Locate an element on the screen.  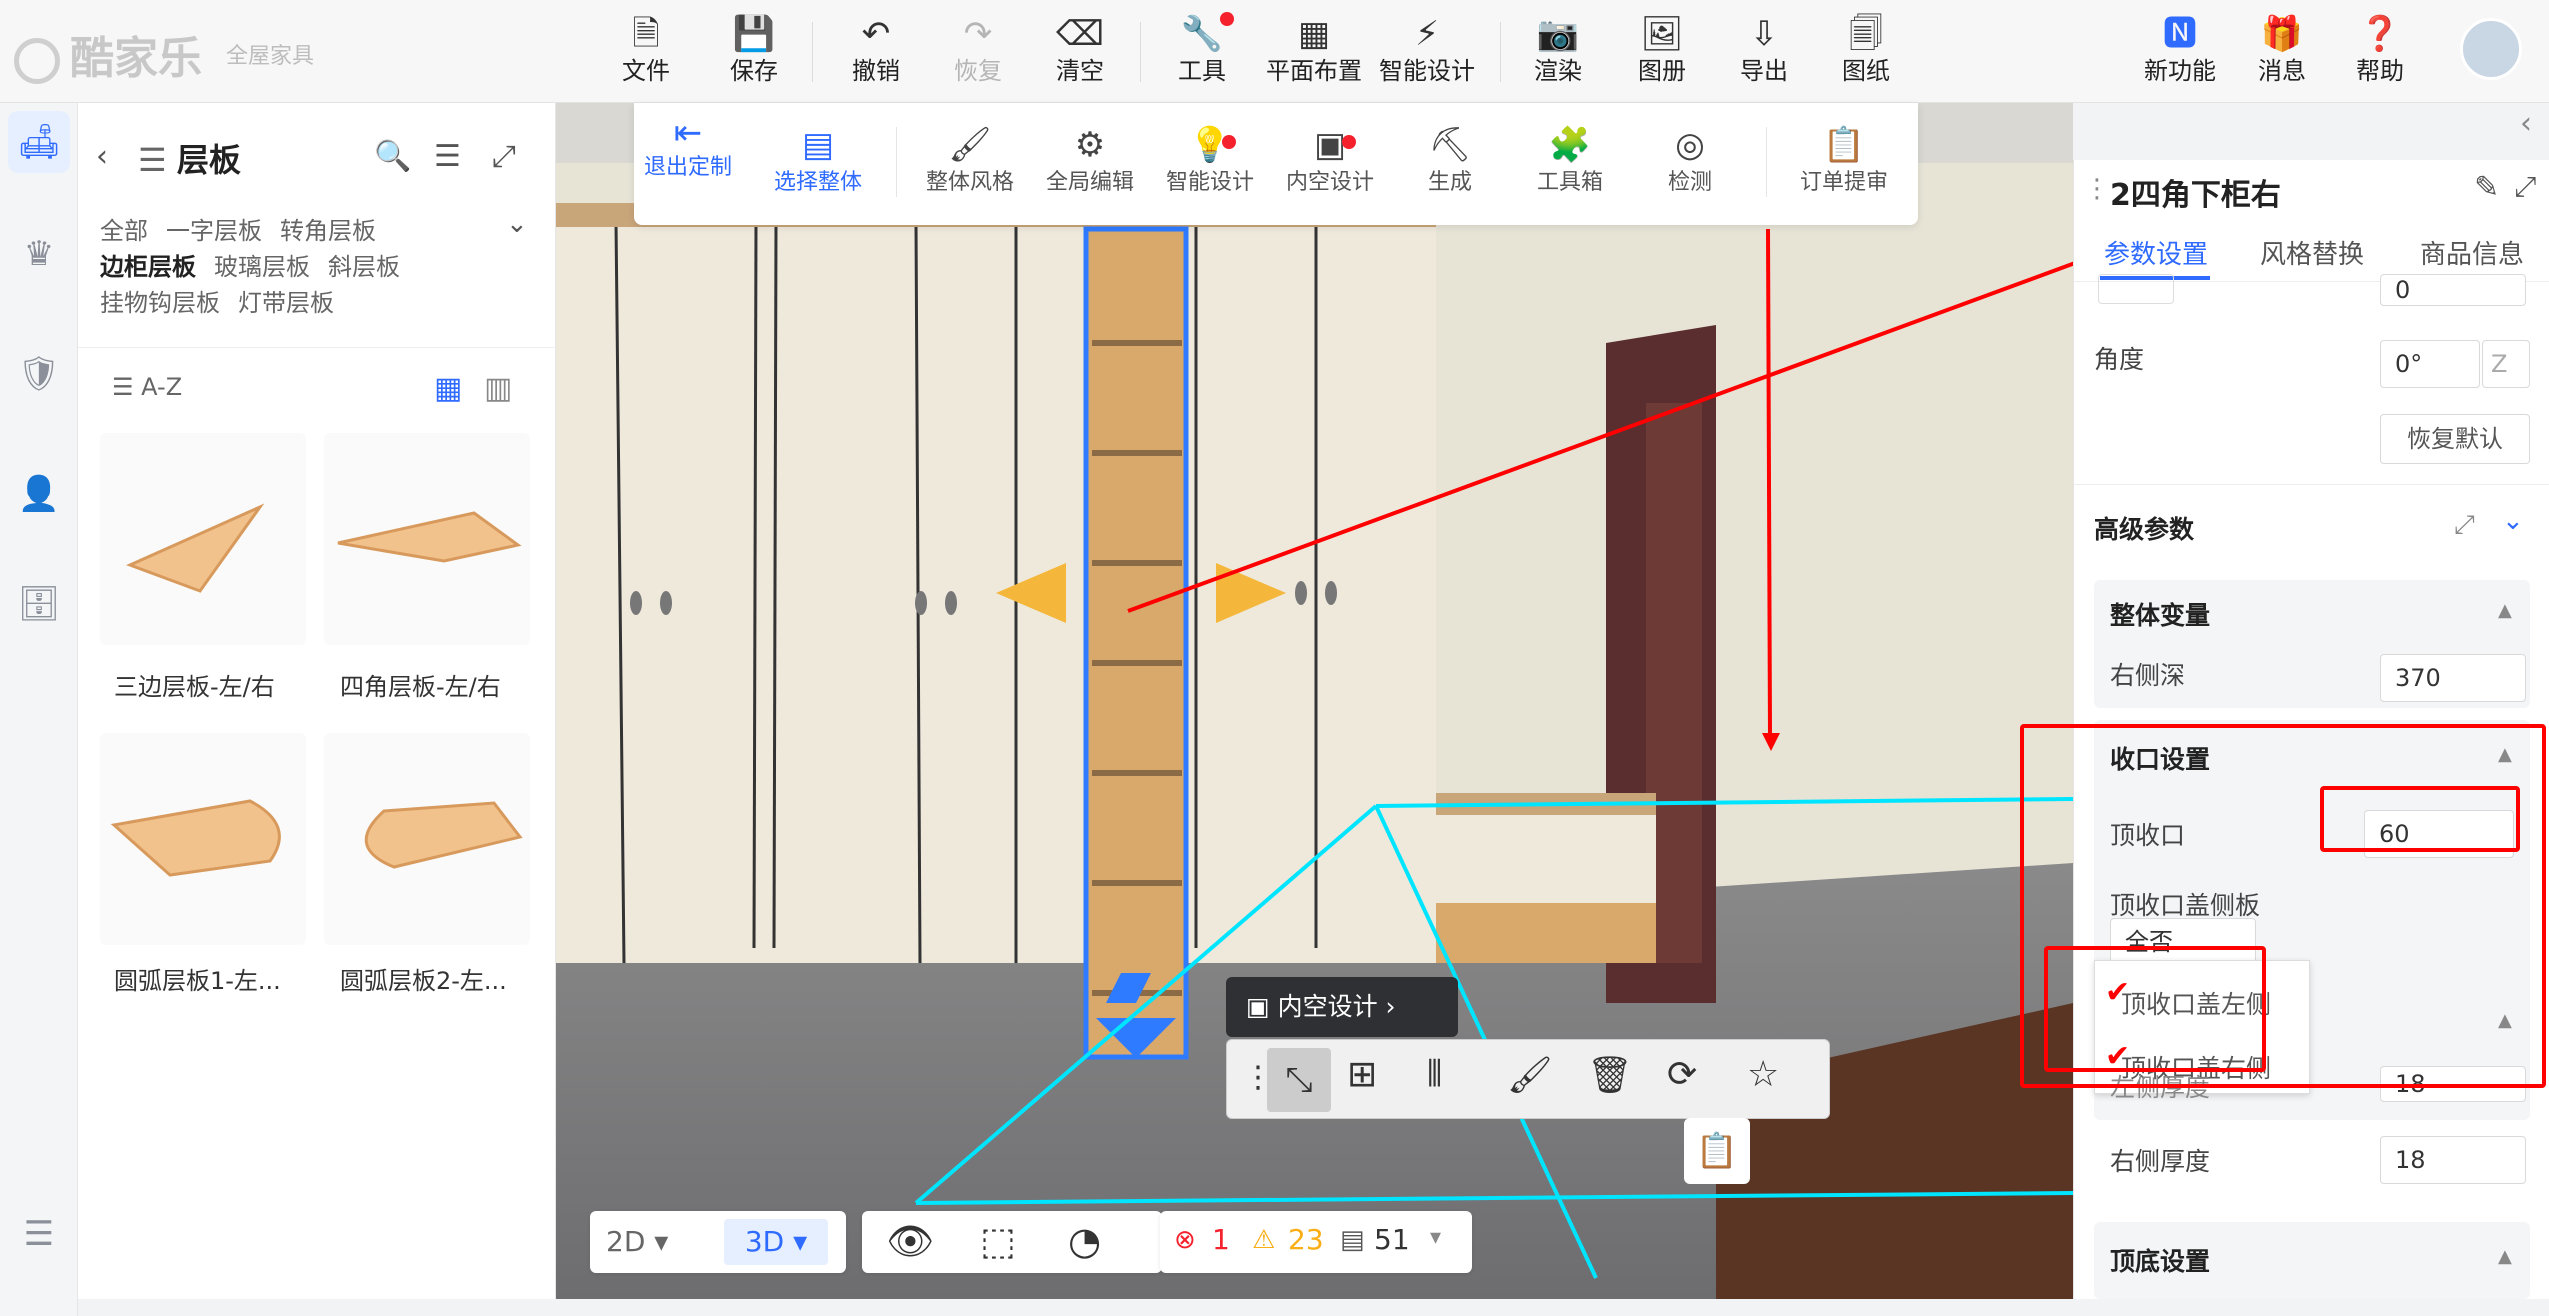
view-tools: 👁 ⬚ ◔ is located at coordinates (1012, 1242).